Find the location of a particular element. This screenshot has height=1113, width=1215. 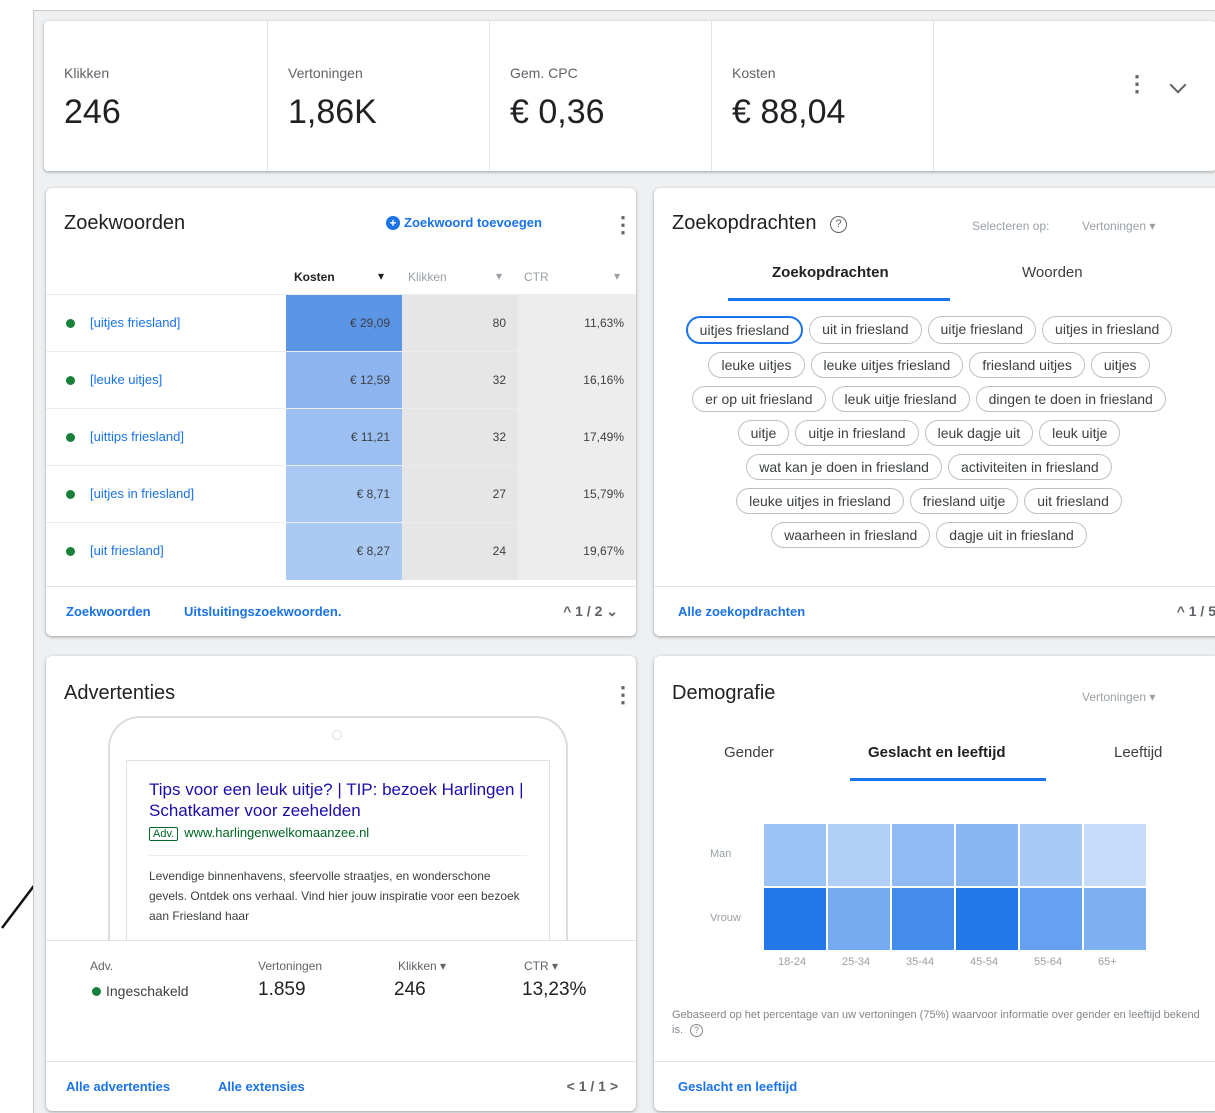

add-keyword-button: + Zoekwoord toevoegen is located at coordinates (464, 222).